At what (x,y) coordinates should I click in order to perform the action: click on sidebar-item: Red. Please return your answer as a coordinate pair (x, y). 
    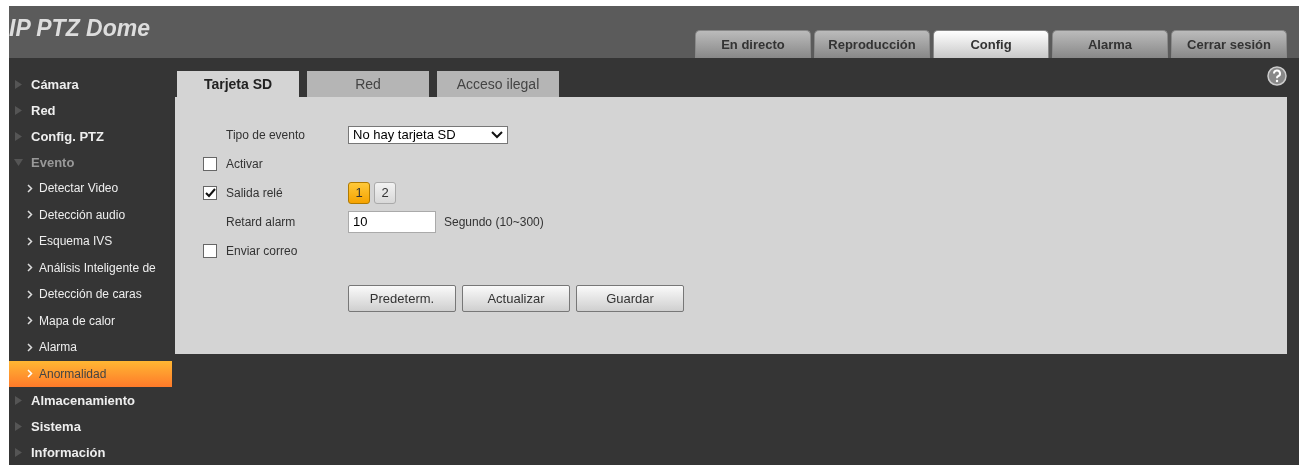
    Looking at the image, I should click on (90, 110).